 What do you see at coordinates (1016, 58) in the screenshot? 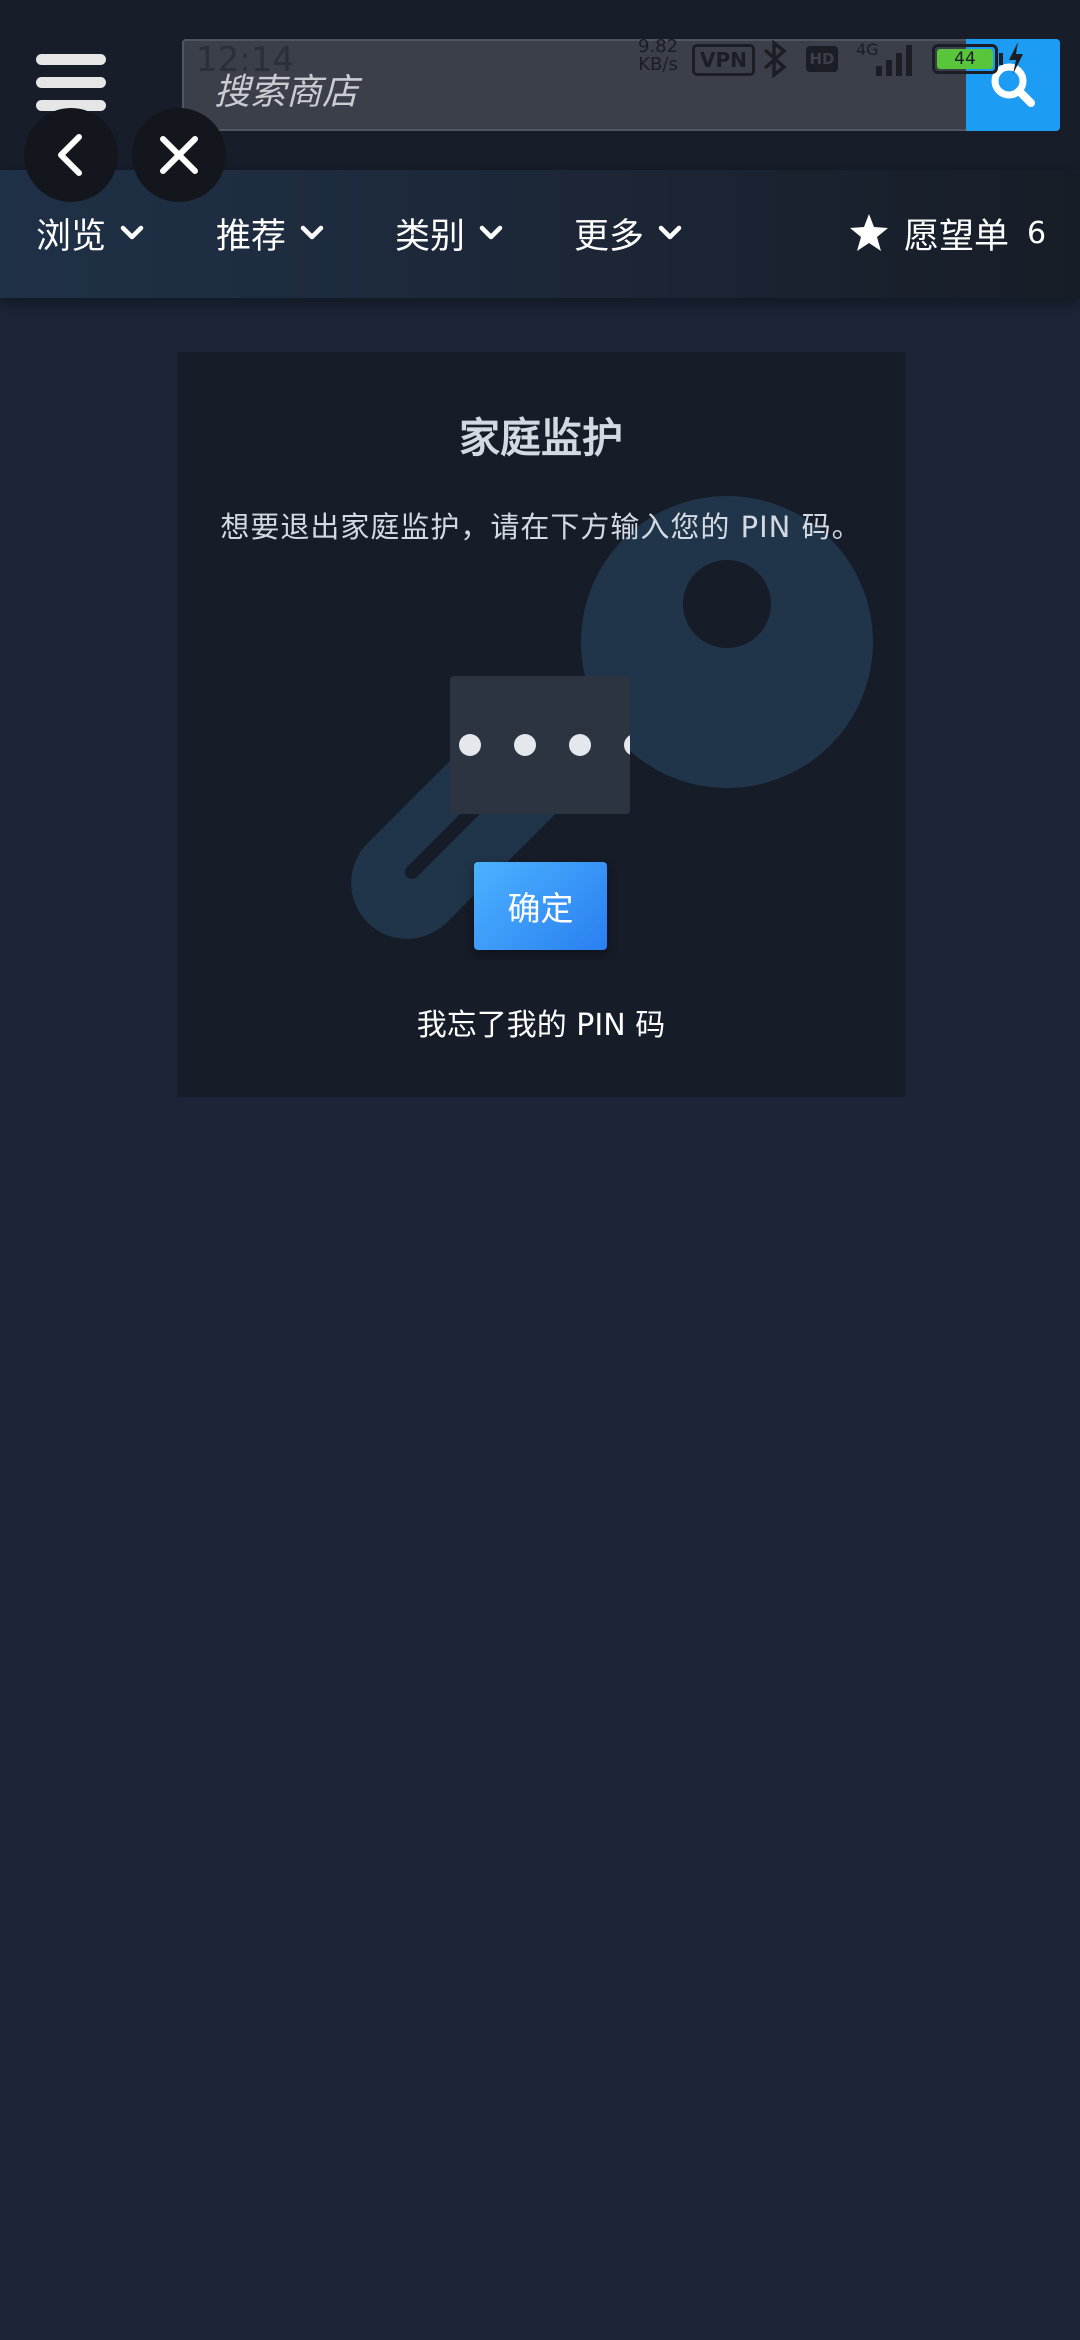
I see `charging-icon` at bounding box center [1016, 58].